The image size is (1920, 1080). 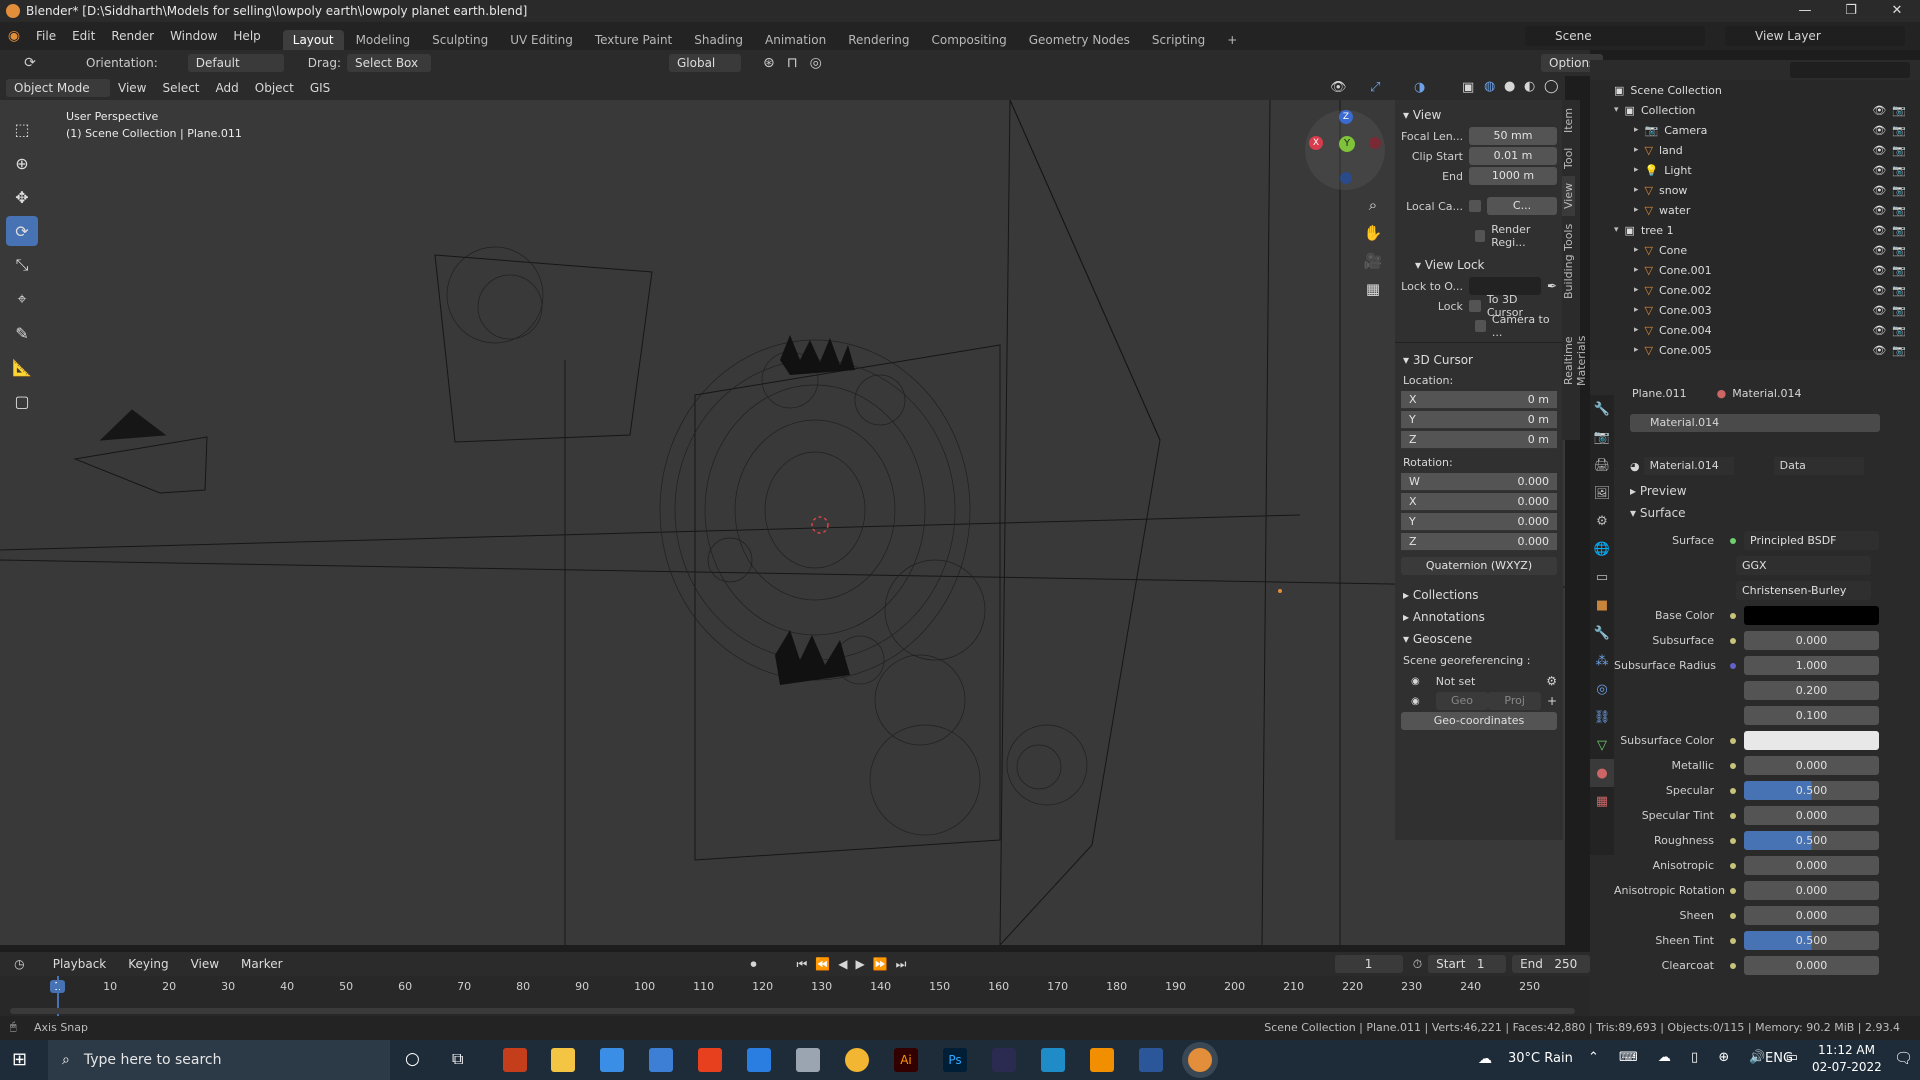 What do you see at coordinates (22, 299) in the screenshot?
I see `transform-tool-icon: ⌖` at bounding box center [22, 299].